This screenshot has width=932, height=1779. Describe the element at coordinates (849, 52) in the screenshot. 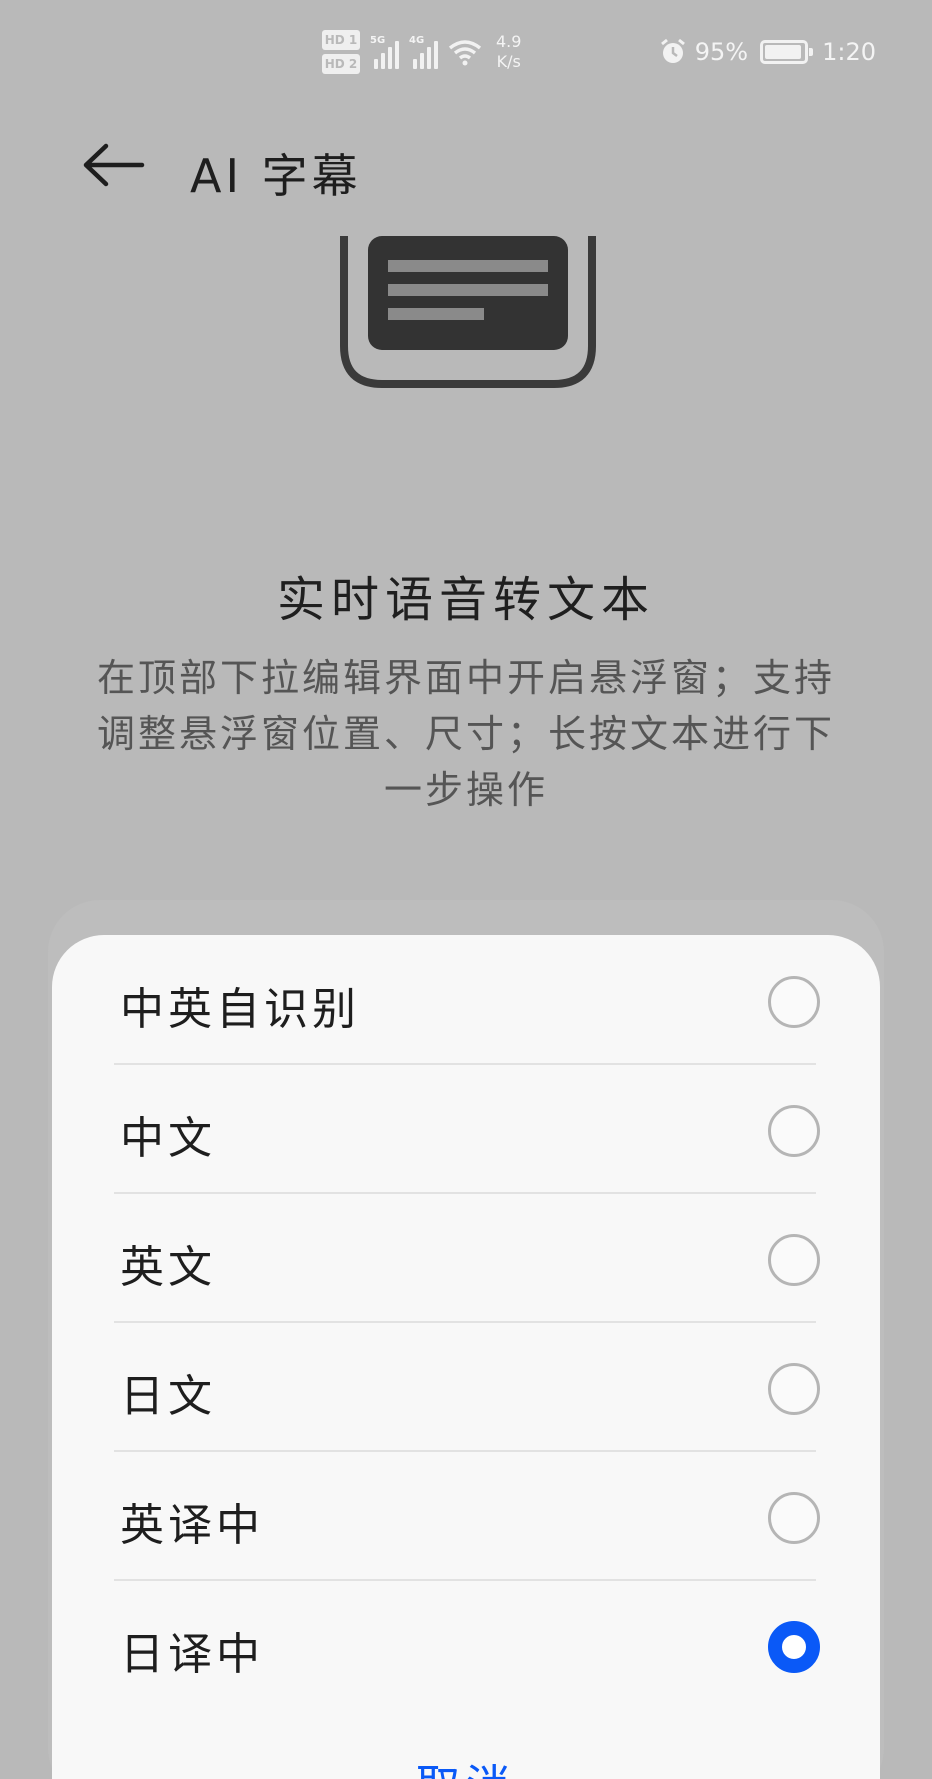

I see `clock: 1:20` at that location.